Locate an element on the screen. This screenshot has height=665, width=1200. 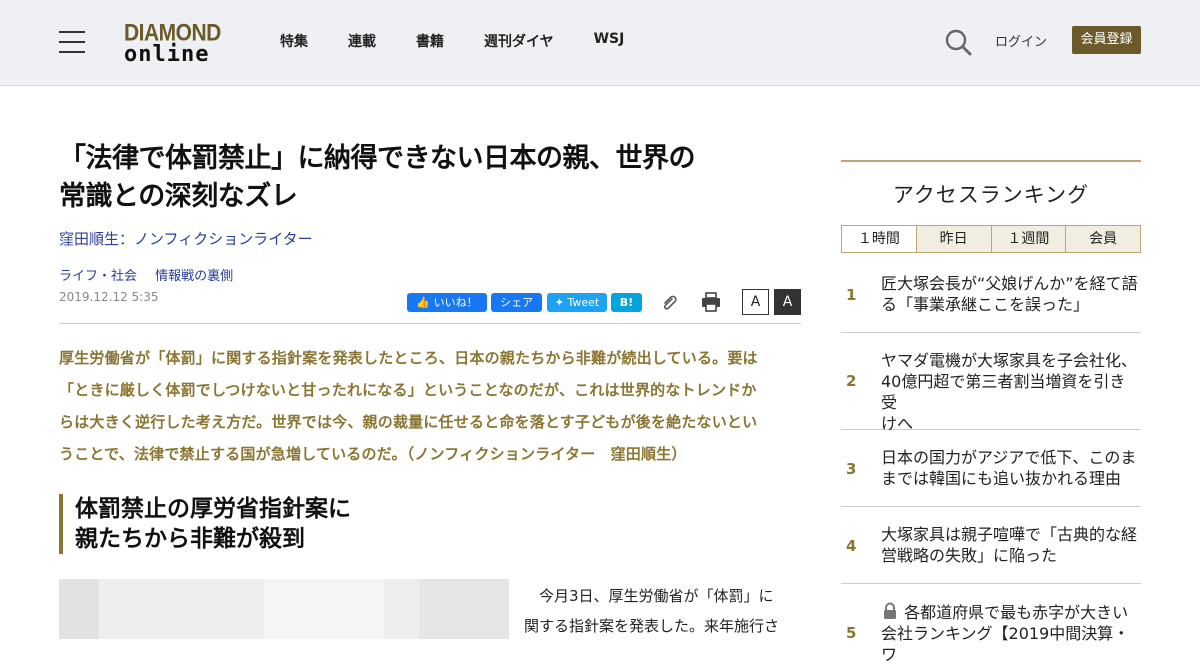
ranking-item: 5 各都道府県で最も赤字が大きい 会社ランキング【2019中間決算・ワ is located at coordinates (991, 624).